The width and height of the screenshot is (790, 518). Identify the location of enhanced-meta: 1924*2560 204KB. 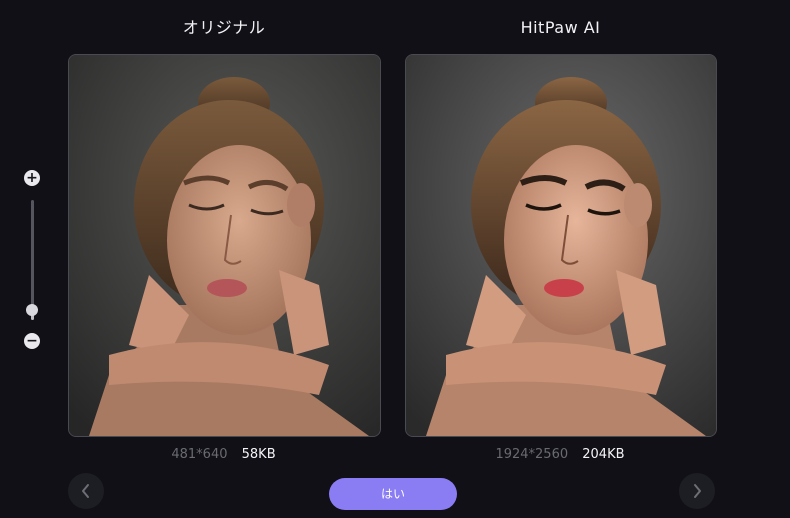
(560, 455).